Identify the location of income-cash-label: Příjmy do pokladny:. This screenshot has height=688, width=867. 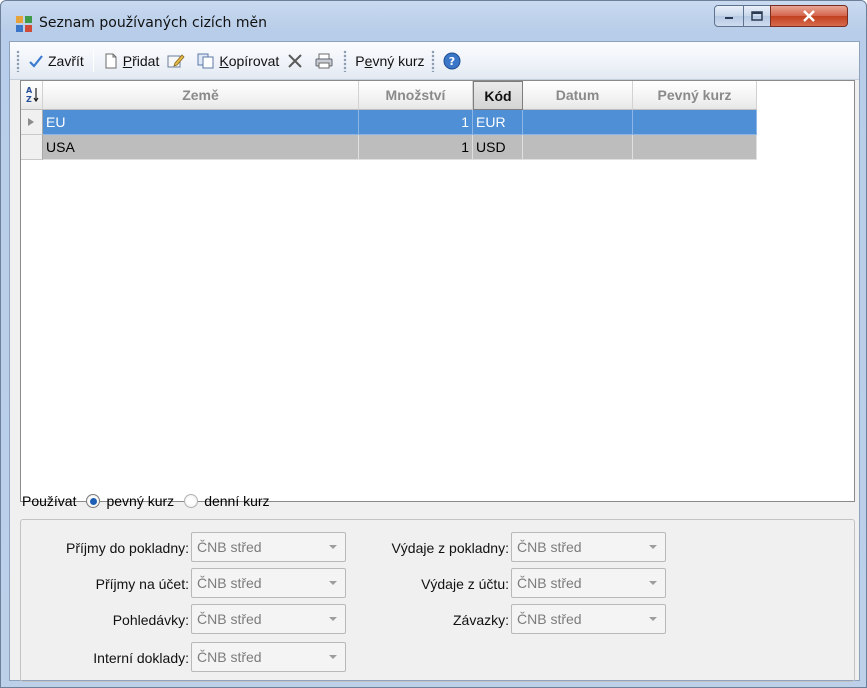
(127, 548).